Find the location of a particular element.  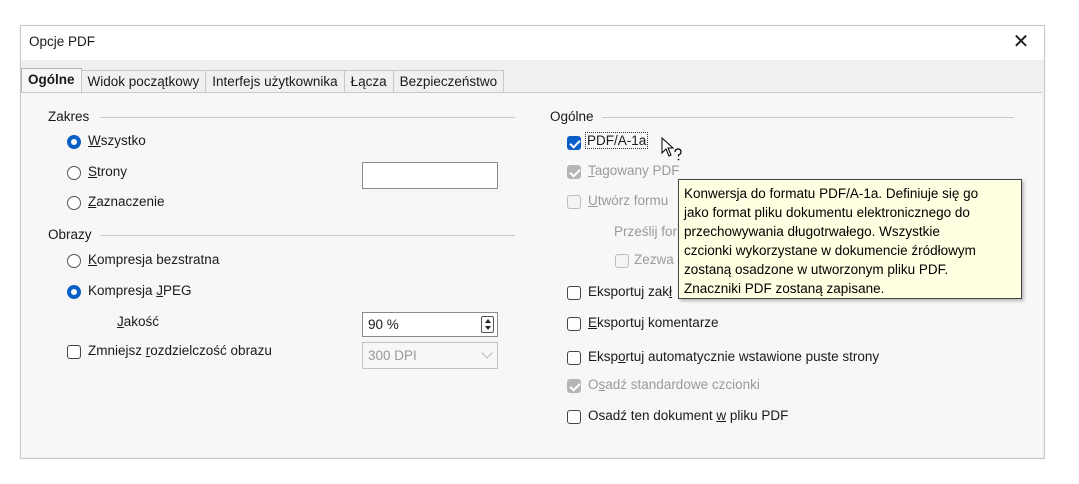

quality-spinbox: 90 % is located at coordinates (430, 324).